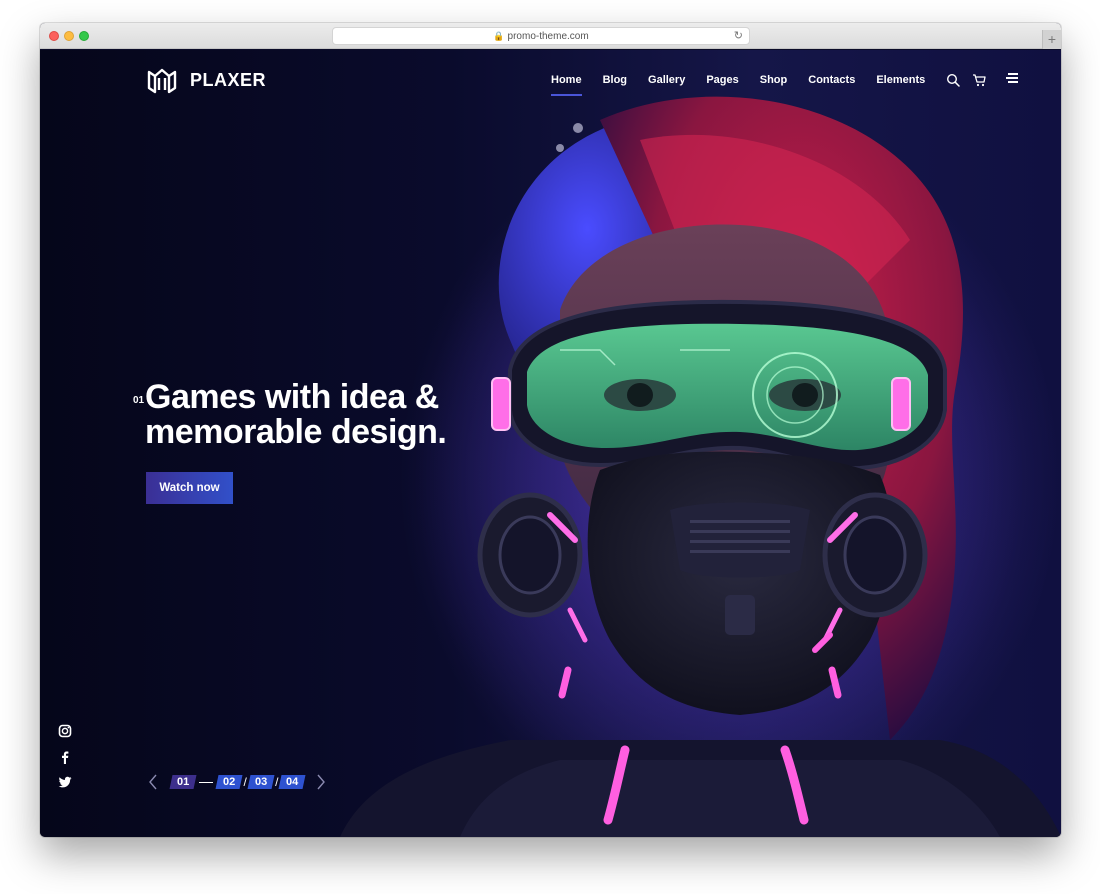 Image resolution: width=1100 pixels, height=894 pixels. Describe the element at coordinates (738, 36) in the screenshot. I see `reload-icon: ↻` at that location.